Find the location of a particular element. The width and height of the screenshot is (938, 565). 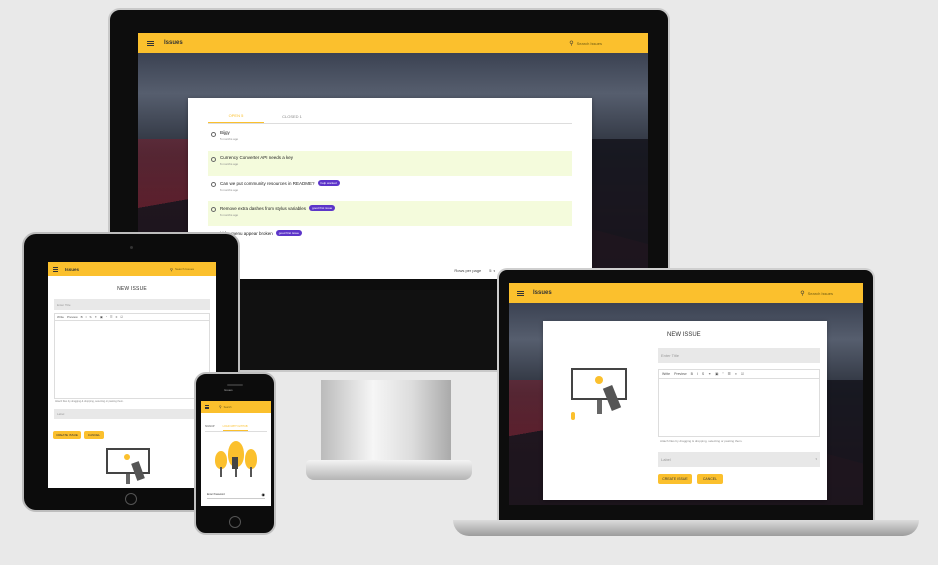

label-select: Label ▾ is located at coordinates (739, 459).